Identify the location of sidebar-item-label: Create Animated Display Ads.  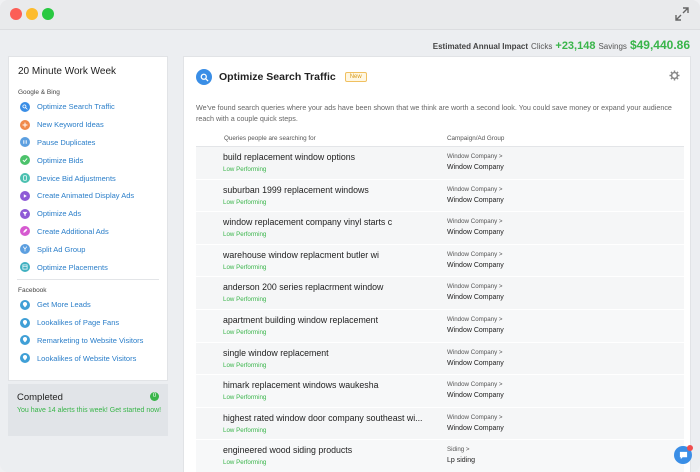
(86, 196).